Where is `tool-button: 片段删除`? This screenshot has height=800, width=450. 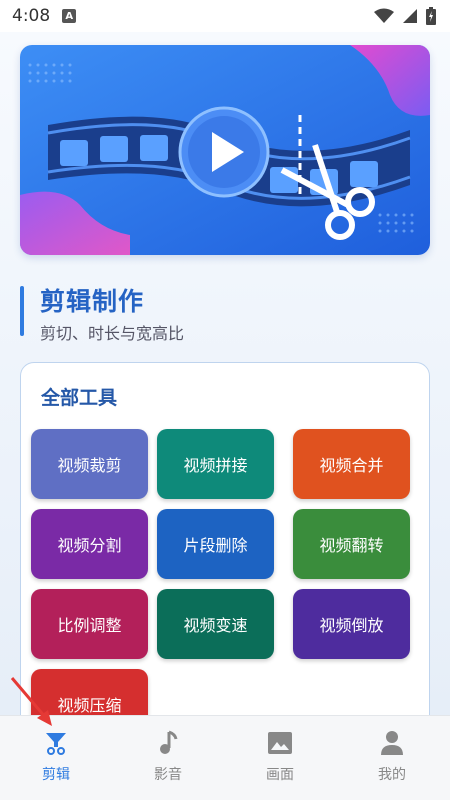 tool-button: 片段删除 is located at coordinates (215, 544).